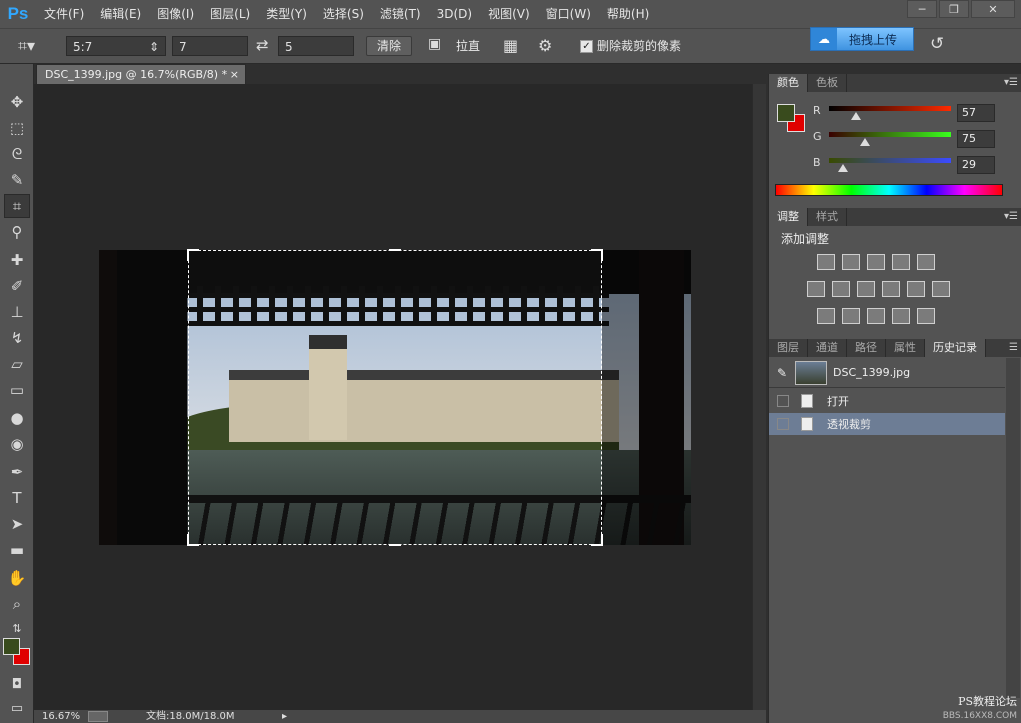  I want to click on tab-adjustments: 调整, so click(788, 217).